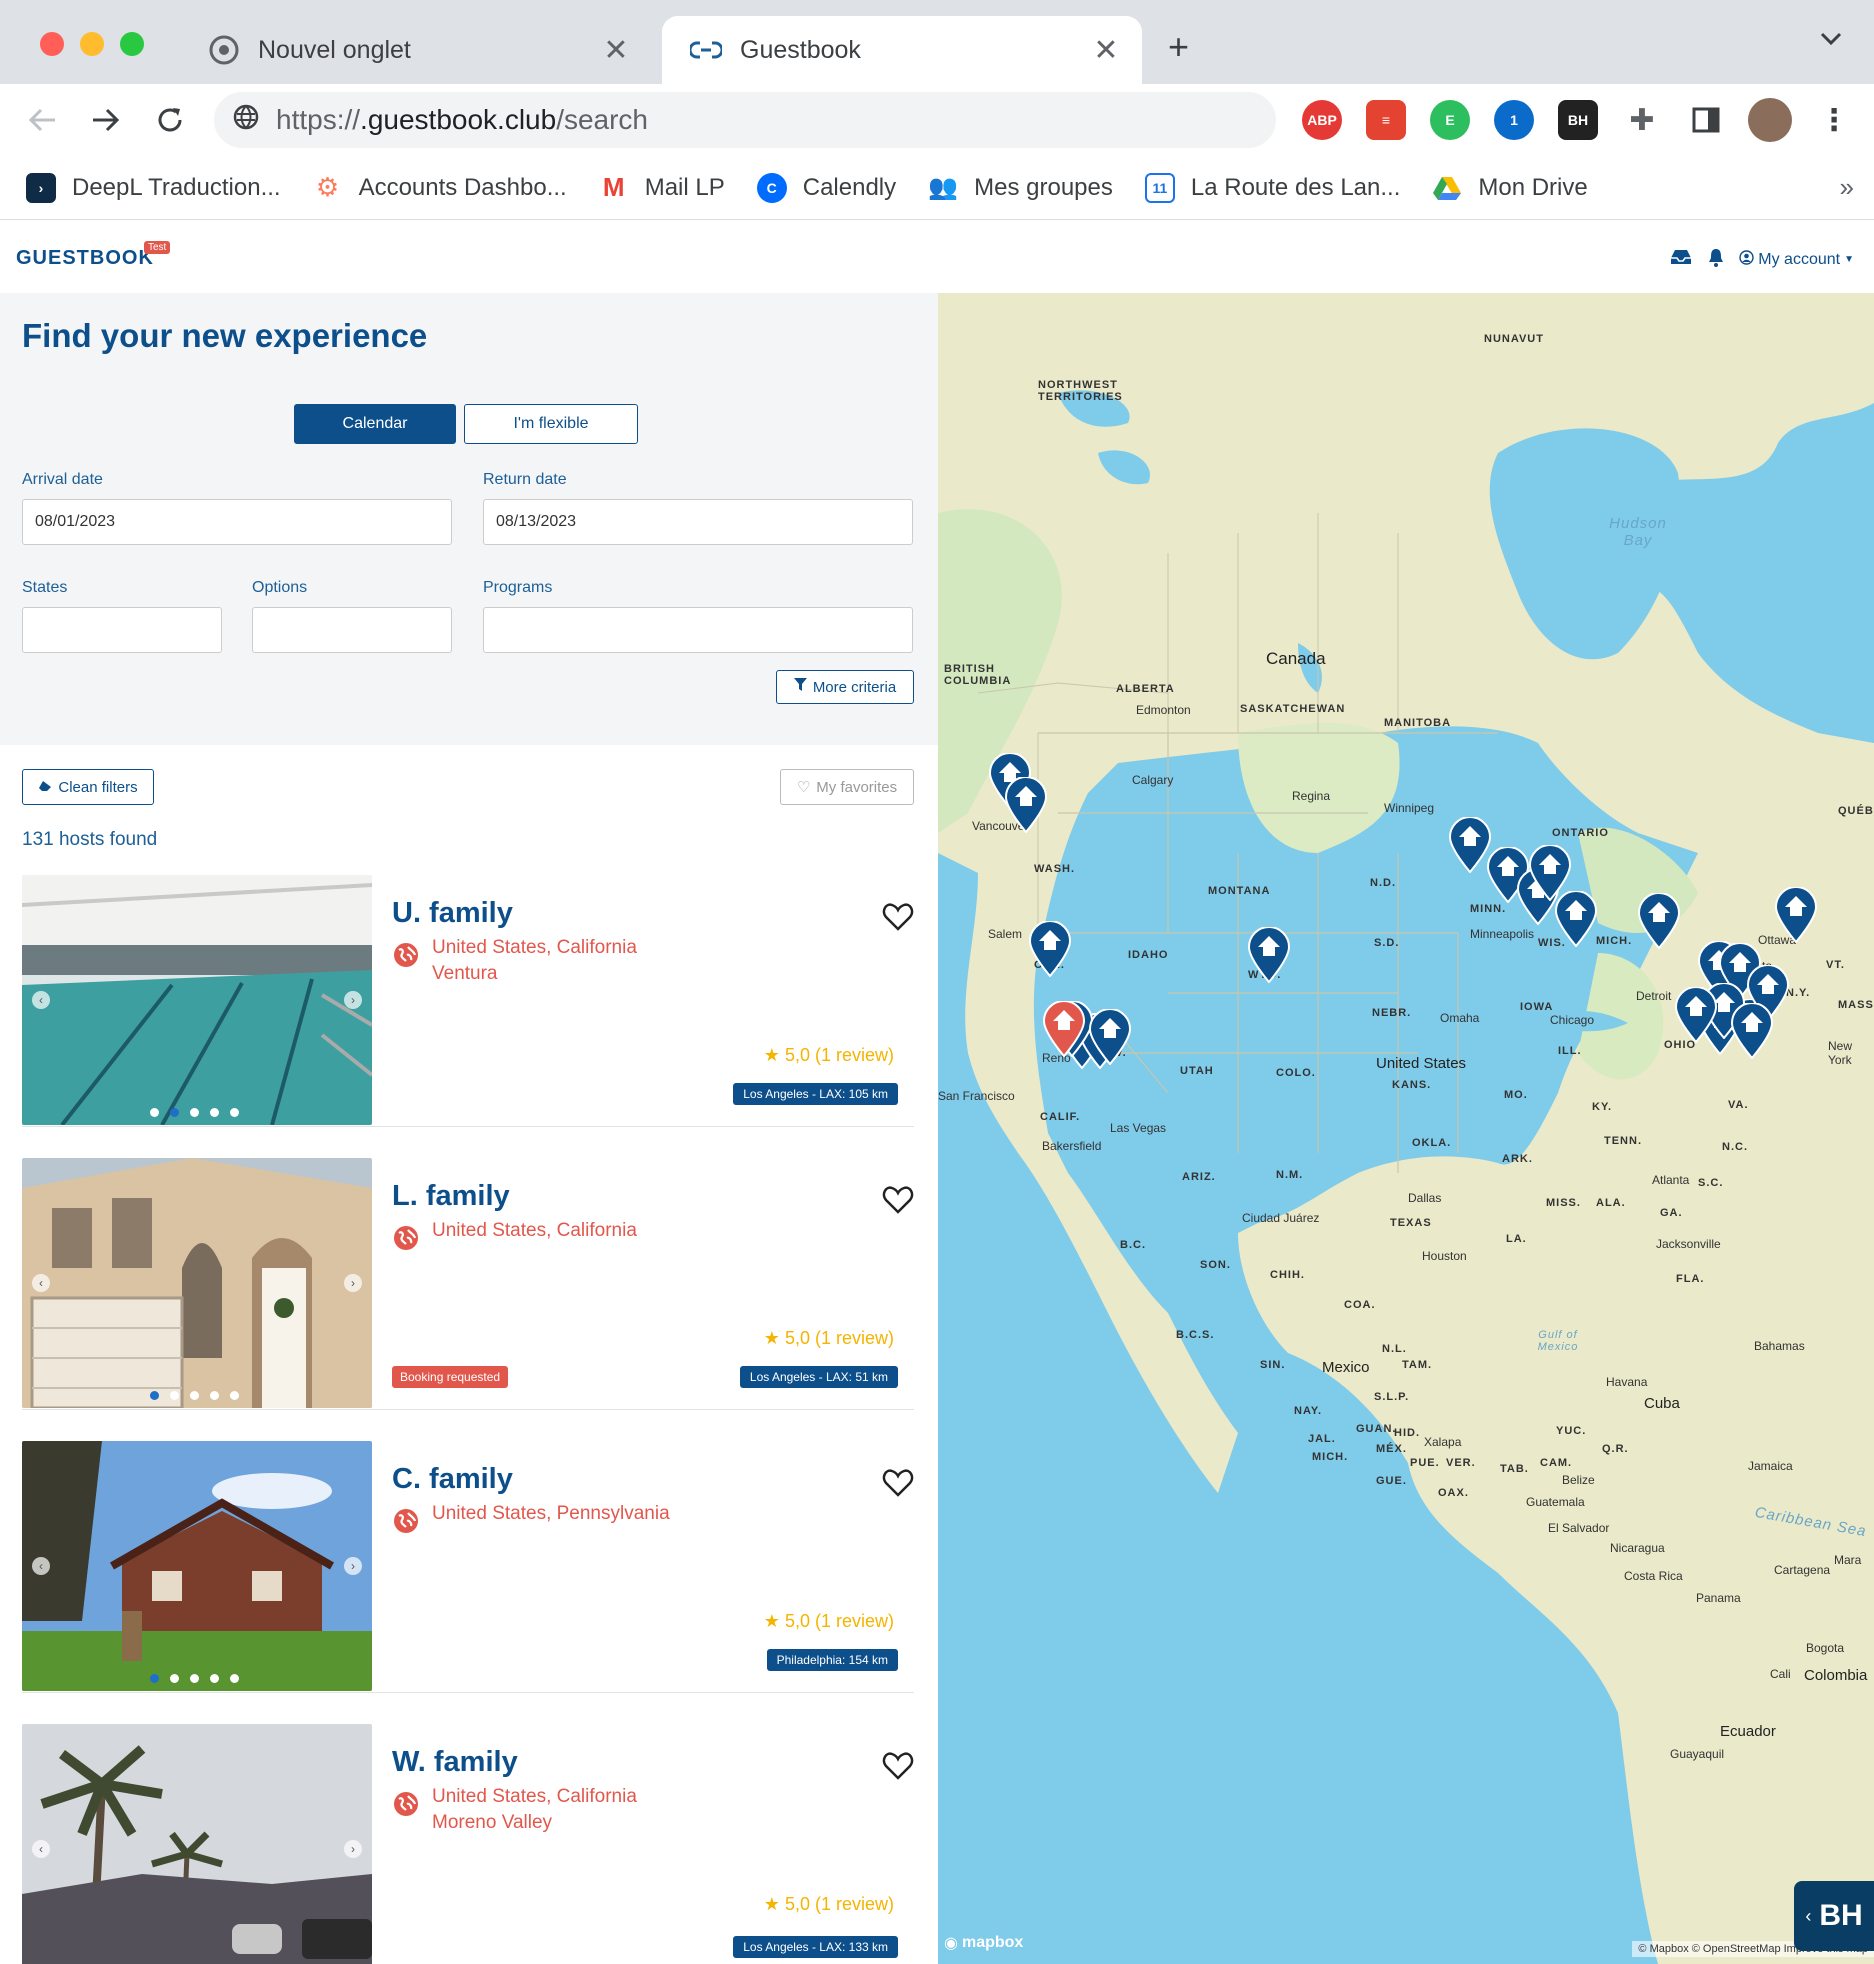 This screenshot has width=1874, height=1964. I want to click on map-label-ariz: ARIZ., so click(1199, 1177).